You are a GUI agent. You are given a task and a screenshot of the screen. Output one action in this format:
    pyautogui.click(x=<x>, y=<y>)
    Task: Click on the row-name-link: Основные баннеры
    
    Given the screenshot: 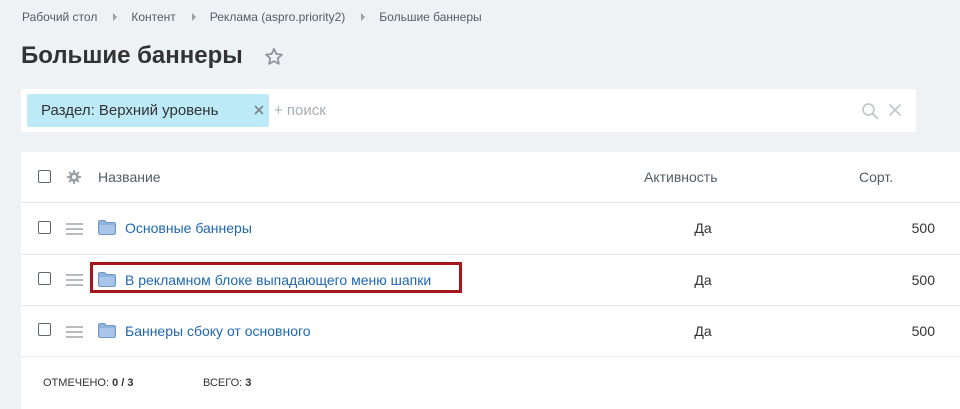 What is the action you would take?
    pyautogui.click(x=188, y=228)
    